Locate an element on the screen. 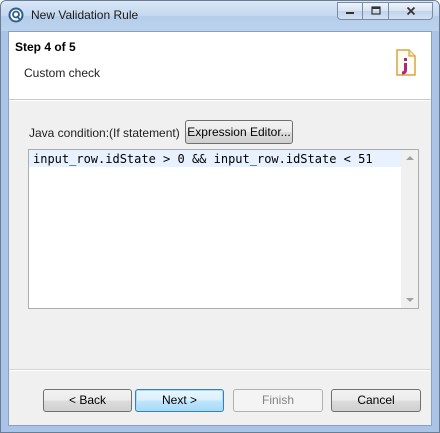 The width and height of the screenshot is (440, 433). header-separator is located at coordinates (220, 100).